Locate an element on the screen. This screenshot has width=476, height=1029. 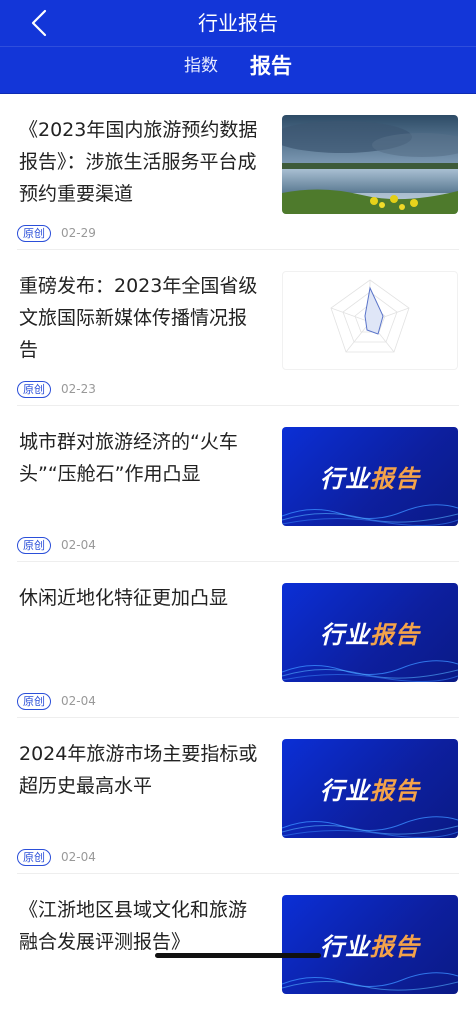
page-title: 行业报告 is located at coordinates (238, 23).